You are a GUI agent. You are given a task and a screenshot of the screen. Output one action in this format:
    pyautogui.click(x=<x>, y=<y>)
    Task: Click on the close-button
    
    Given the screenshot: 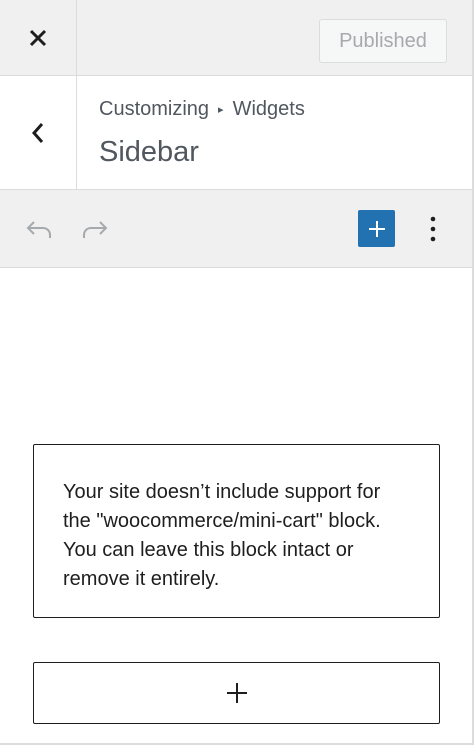 What is the action you would take?
    pyautogui.click(x=38, y=38)
    